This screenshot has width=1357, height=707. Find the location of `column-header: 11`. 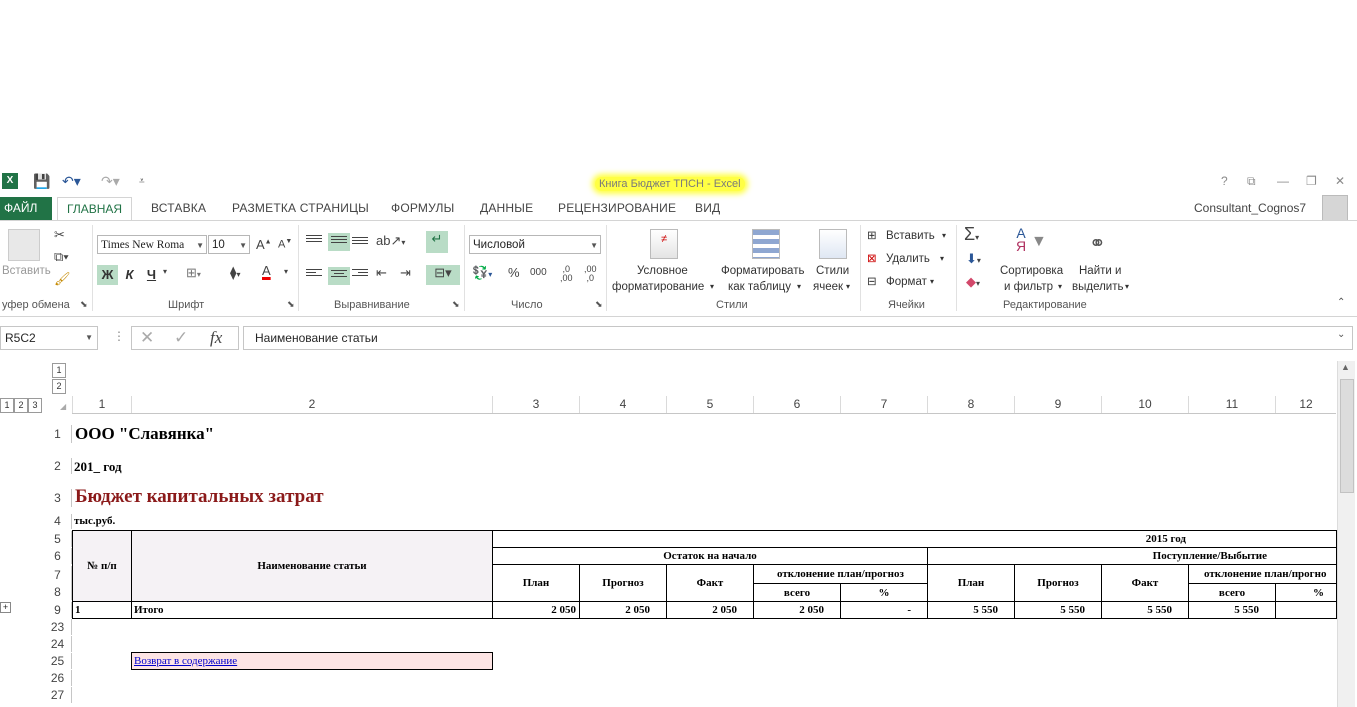

column-header: 11 is located at coordinates (1231, 404).